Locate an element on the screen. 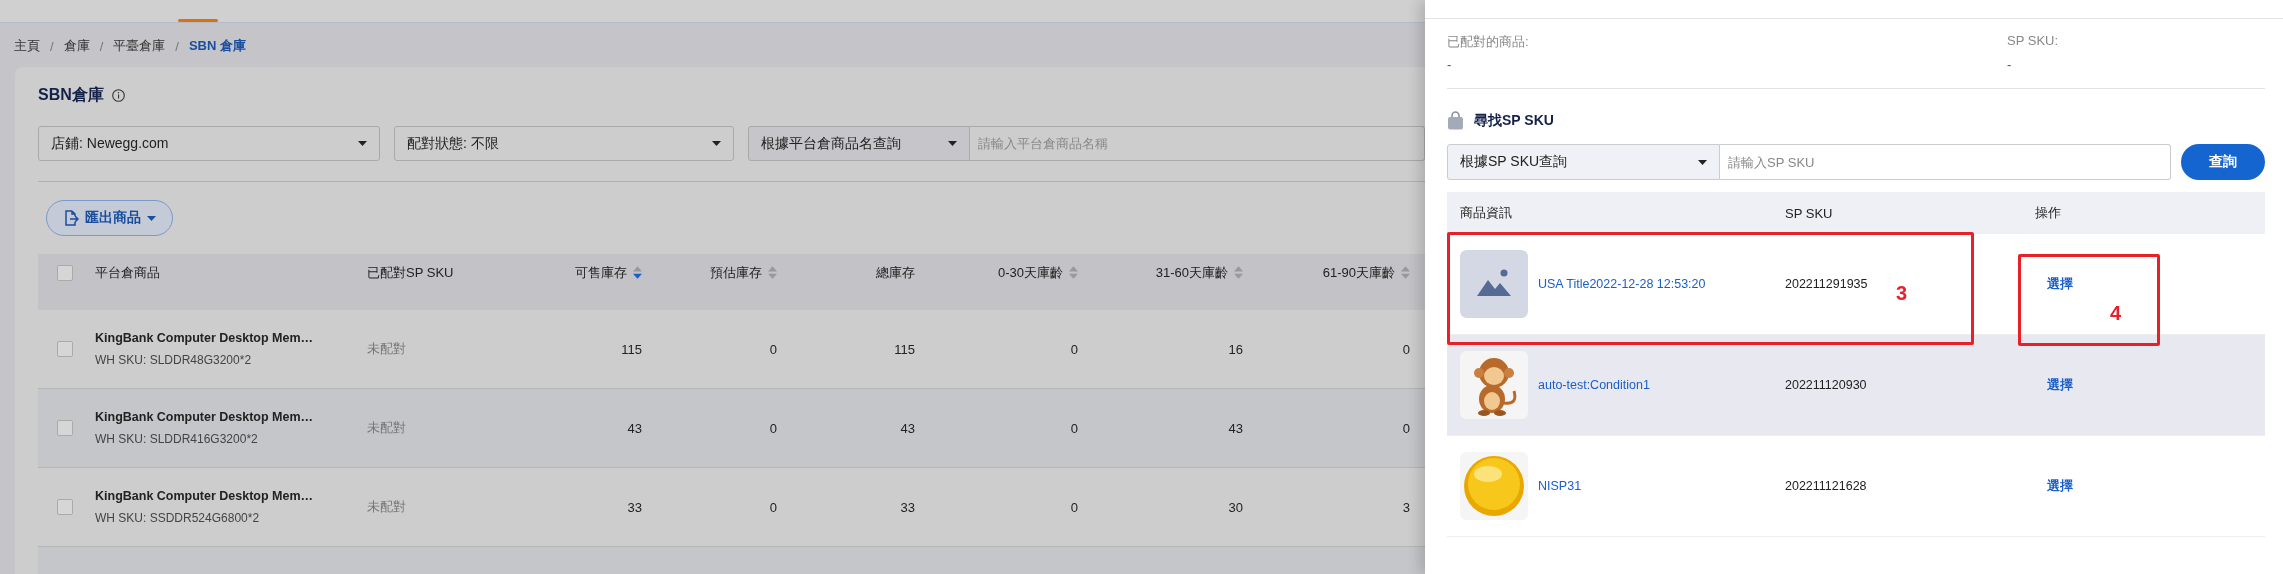 The width and height of the screenshot is (2283, 574). image-placeholder-icon is located at coordinates (1494, 284).